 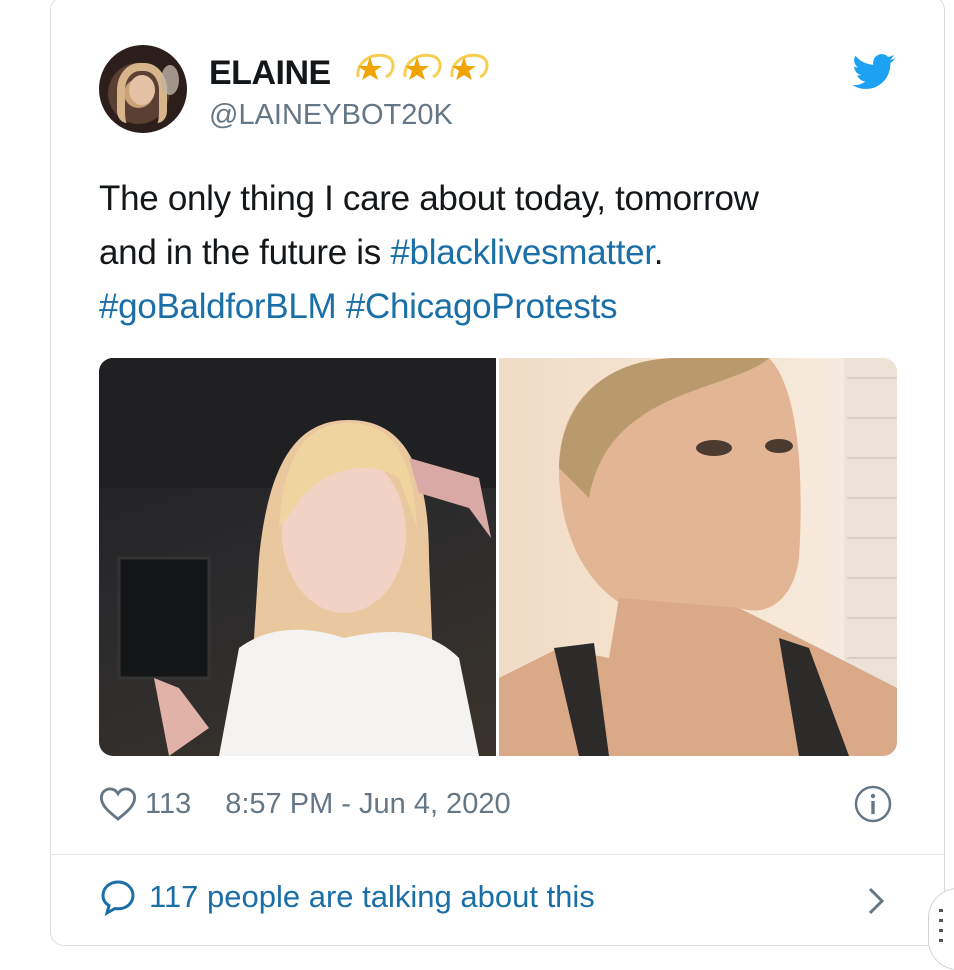 What do you see at coordinates (118, 898) in the screenshot?
I see `speech-bubble-icon` at bounding box center [118, 898].